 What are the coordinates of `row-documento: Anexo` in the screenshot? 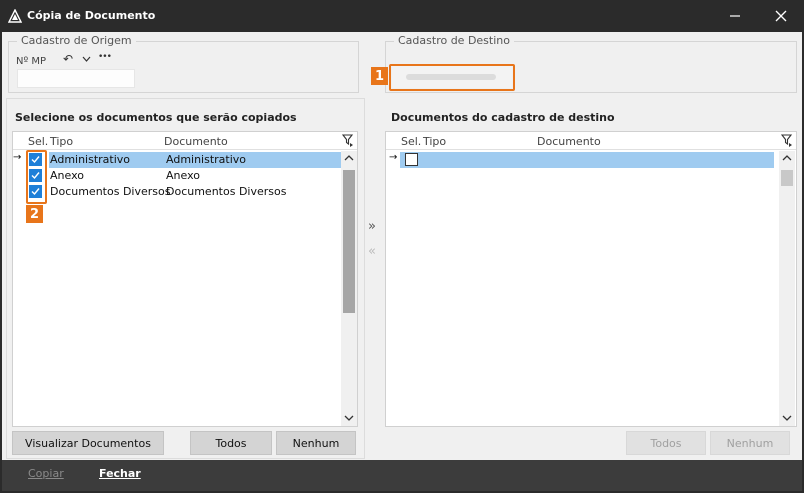 It's located at (183, 175).